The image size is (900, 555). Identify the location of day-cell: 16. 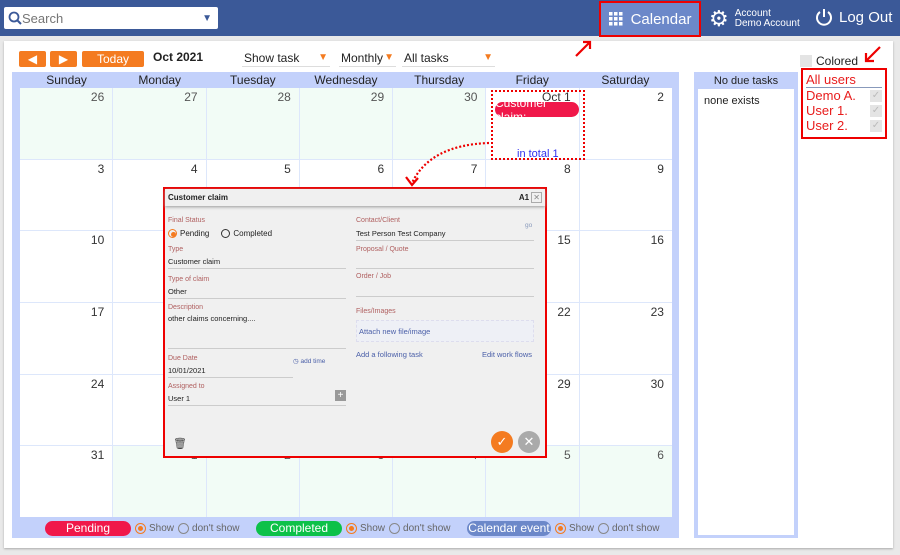
(625, 266).